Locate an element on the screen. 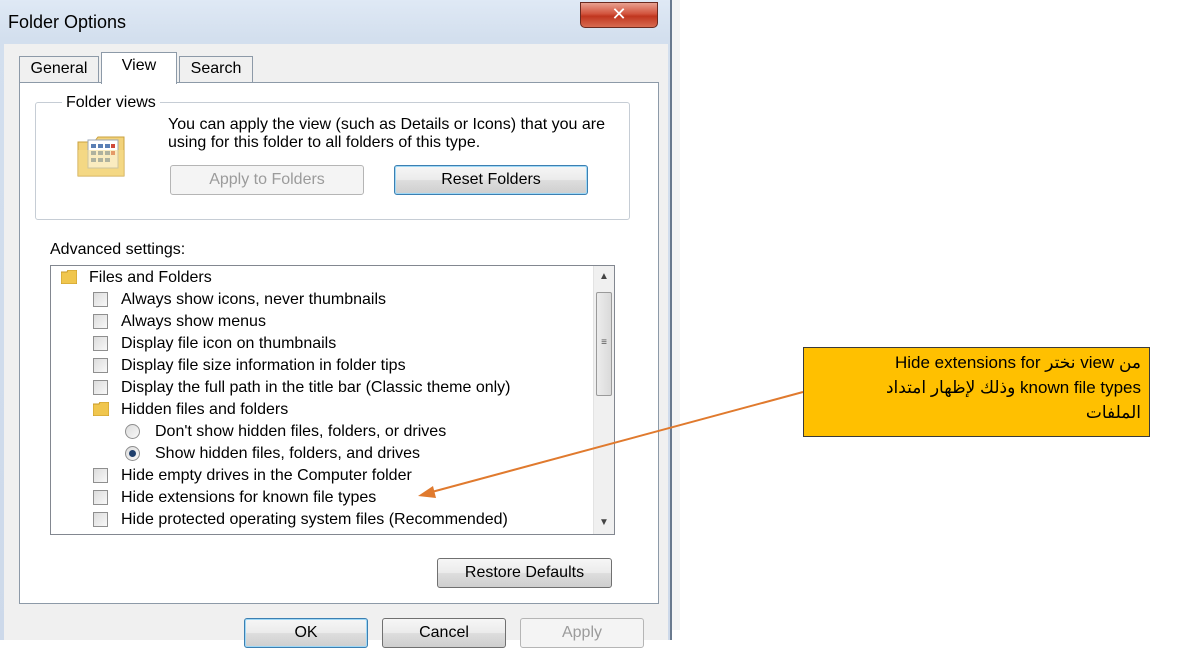 This screenshot has width=1200, height=648. annotation-arrow is located at coordinates (611, 444).